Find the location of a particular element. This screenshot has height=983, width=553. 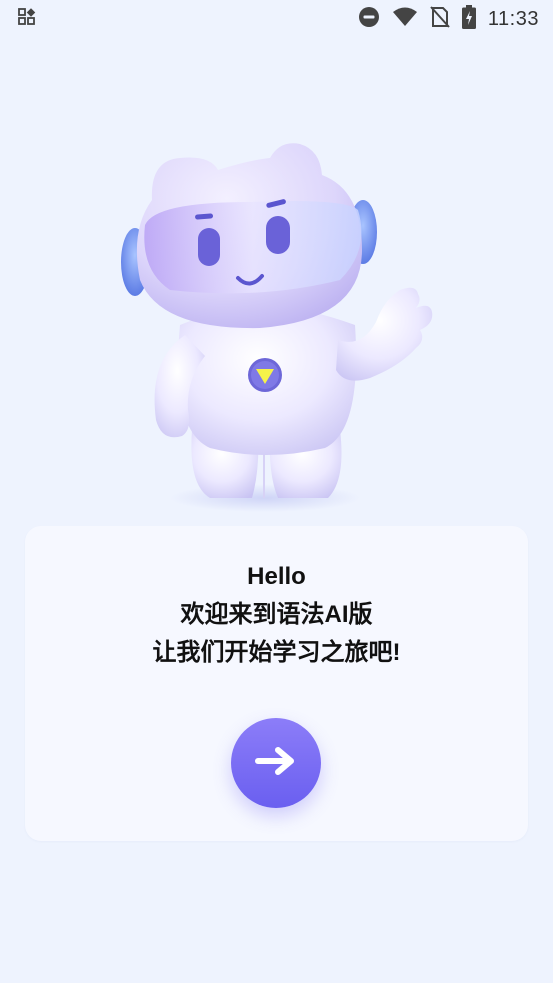

no-sim-icon is located at coordinates (440, 19).